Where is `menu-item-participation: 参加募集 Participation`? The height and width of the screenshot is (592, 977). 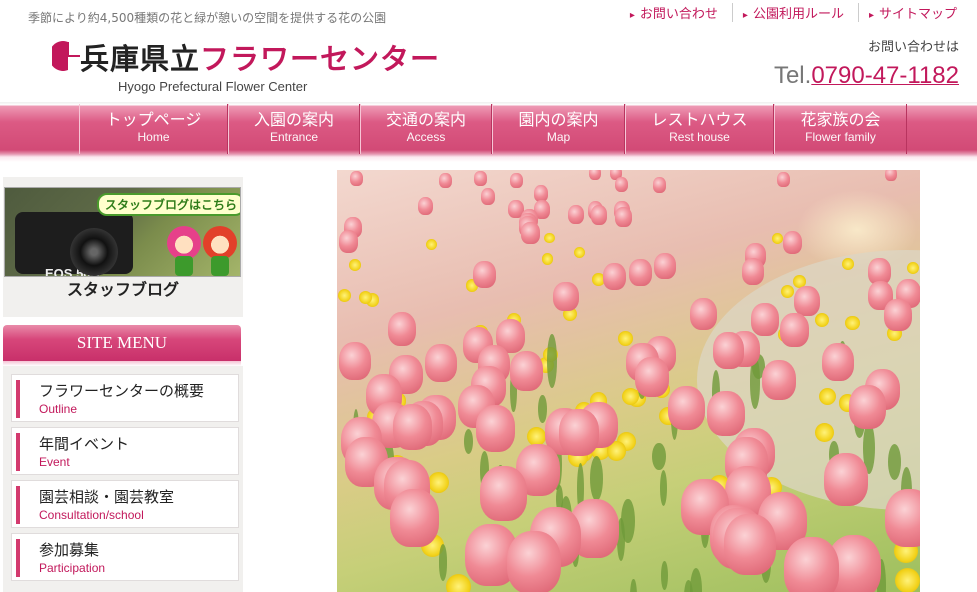 menu-item-participation: 参加募集 Participation is located at coordinates (125, 557).